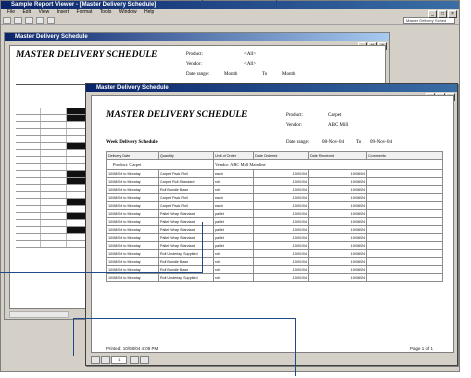  I want to click on print-icon, so click(7, 20).